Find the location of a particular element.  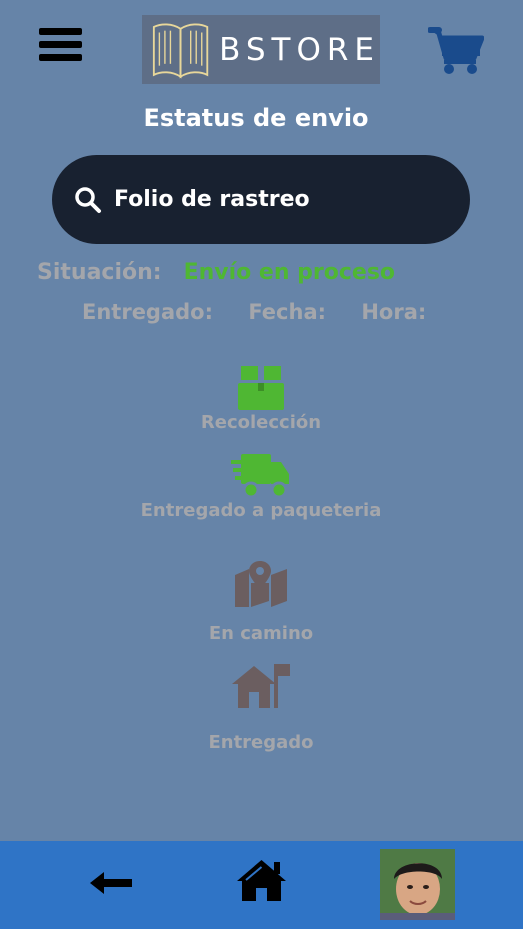

delivery-meta: Entregado: Fecha: Hora: is located at coordinates (268, 312).